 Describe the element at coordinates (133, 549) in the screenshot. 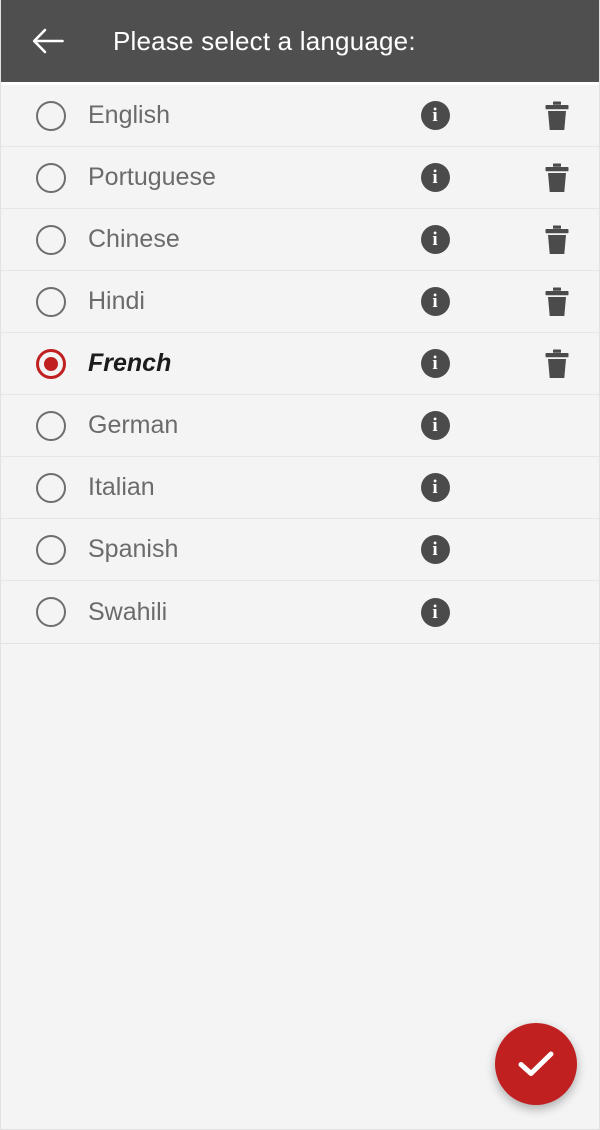

I see `language-label: Spanish` at that location.